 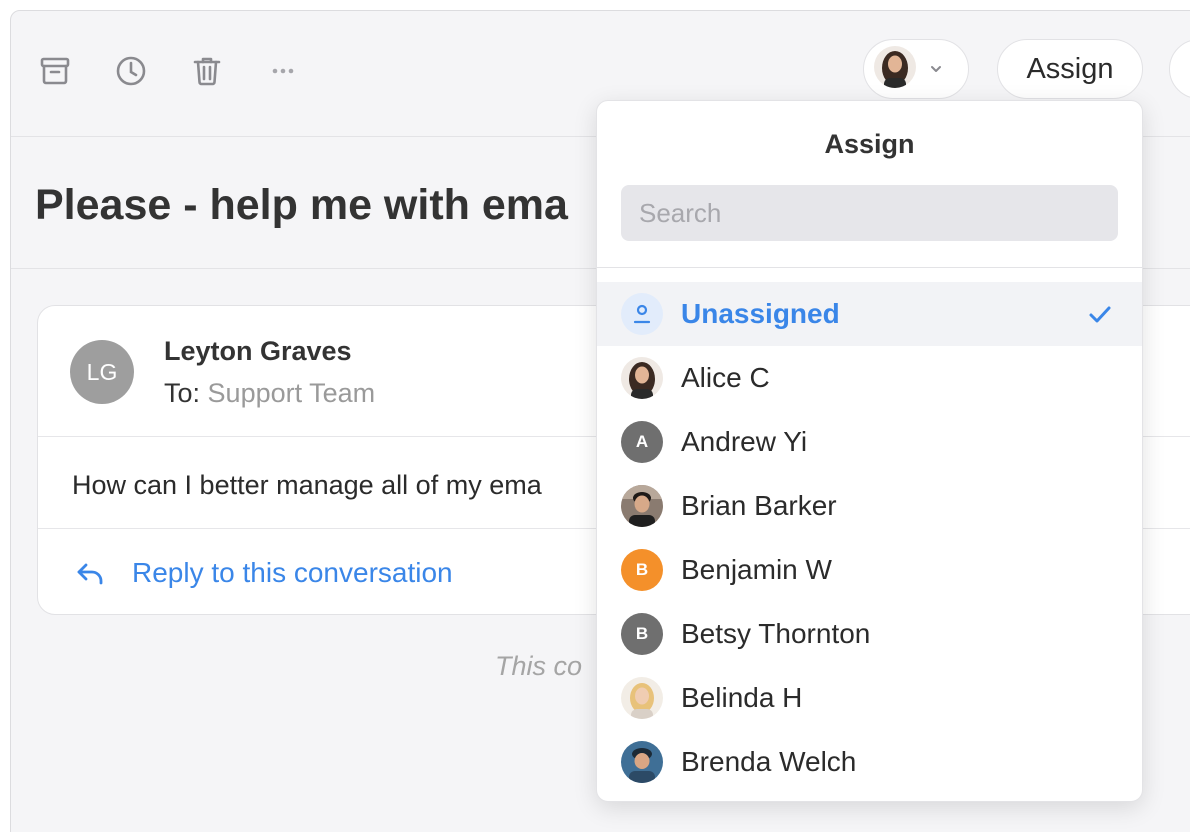 I want to click on assignee-name: Belinda H, so click(x=742, y=697).